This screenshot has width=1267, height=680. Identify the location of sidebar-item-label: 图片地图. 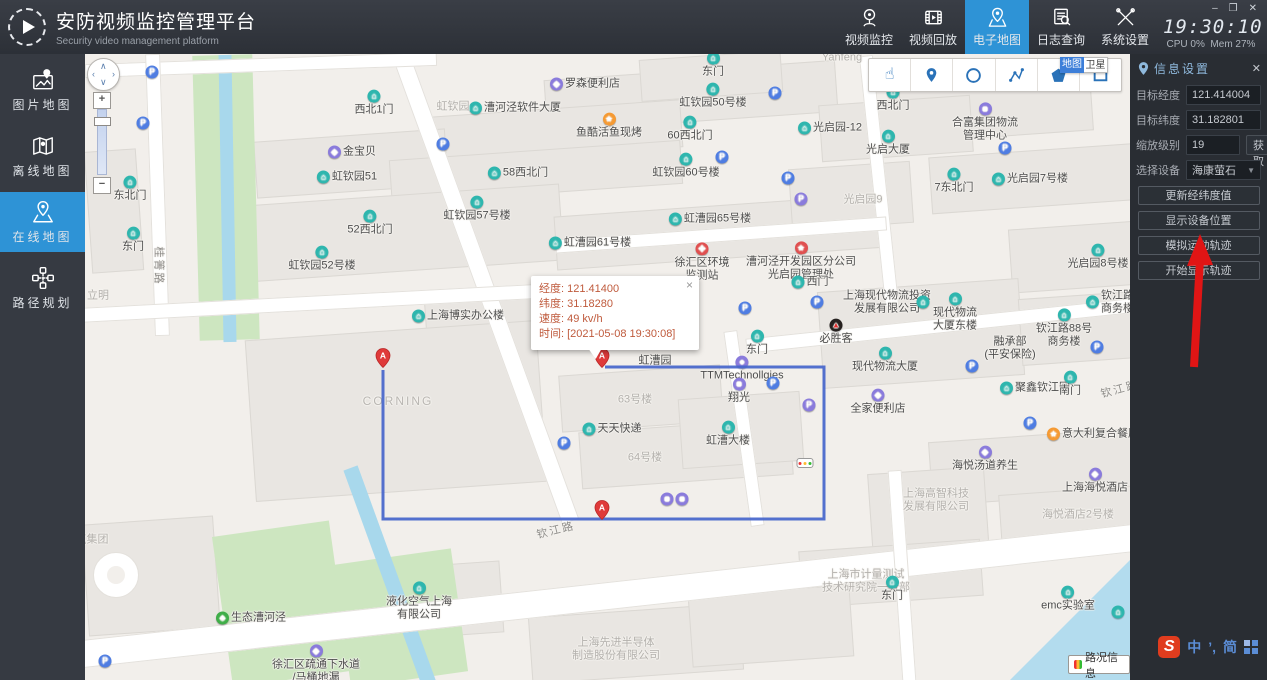
(42, 105).